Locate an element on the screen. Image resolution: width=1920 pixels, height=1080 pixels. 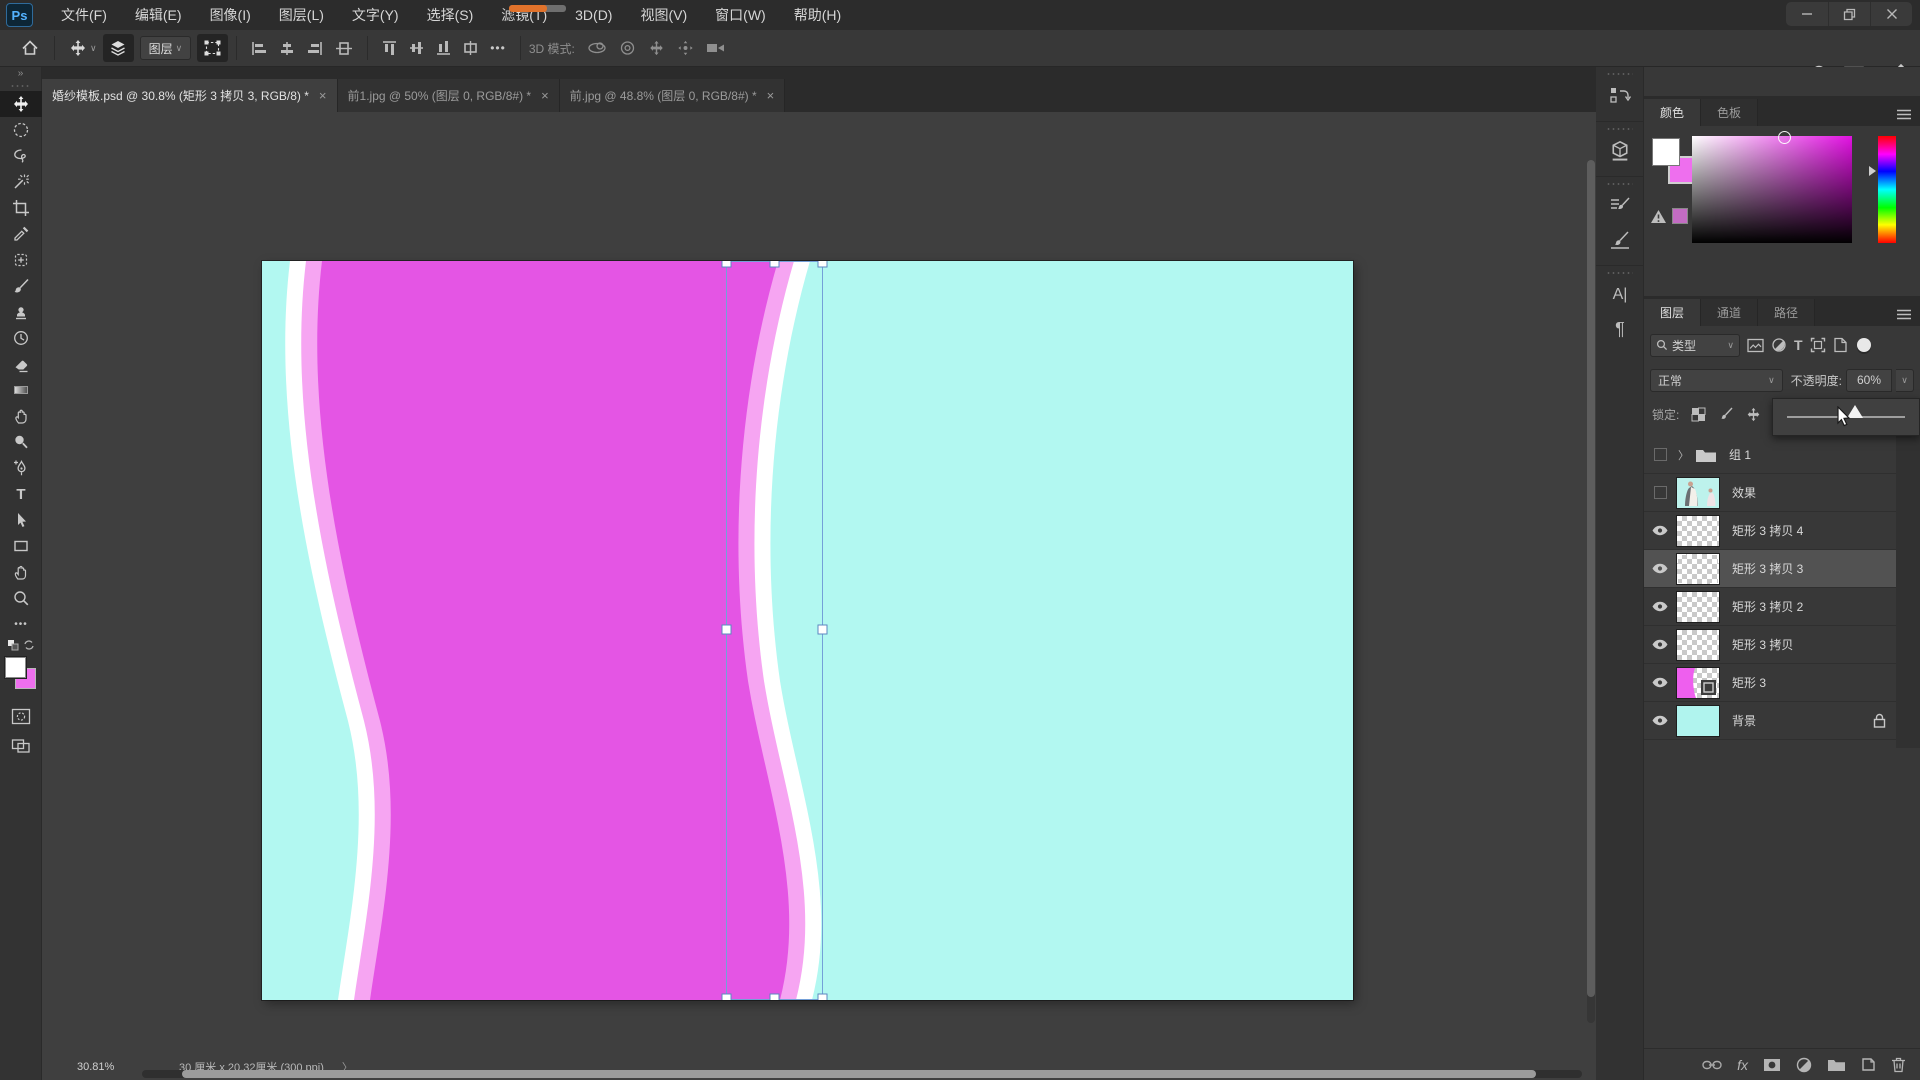
clone-stamp-tool is located at coordinates (21, 312).